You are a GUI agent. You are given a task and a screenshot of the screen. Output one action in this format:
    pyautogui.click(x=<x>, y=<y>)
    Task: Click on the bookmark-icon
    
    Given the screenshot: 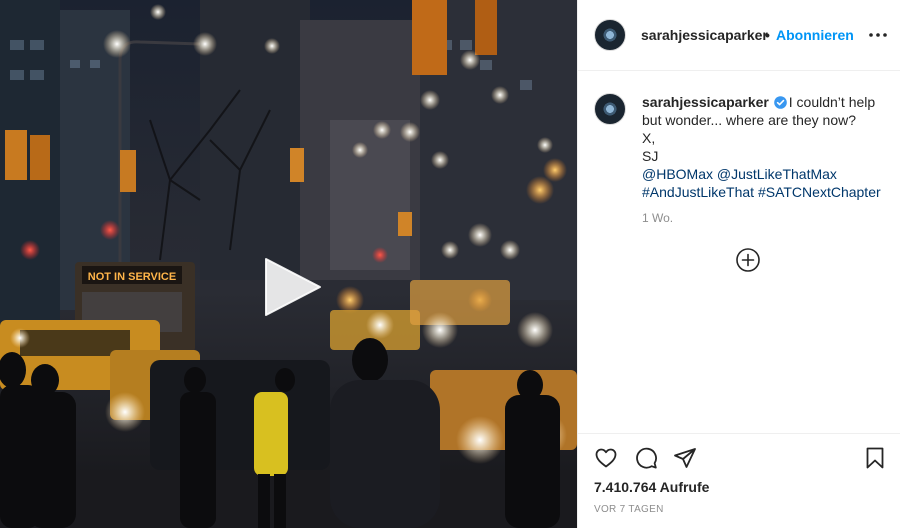 What is the action you would take?
    pyautogui.click(x=875, y=458)
    